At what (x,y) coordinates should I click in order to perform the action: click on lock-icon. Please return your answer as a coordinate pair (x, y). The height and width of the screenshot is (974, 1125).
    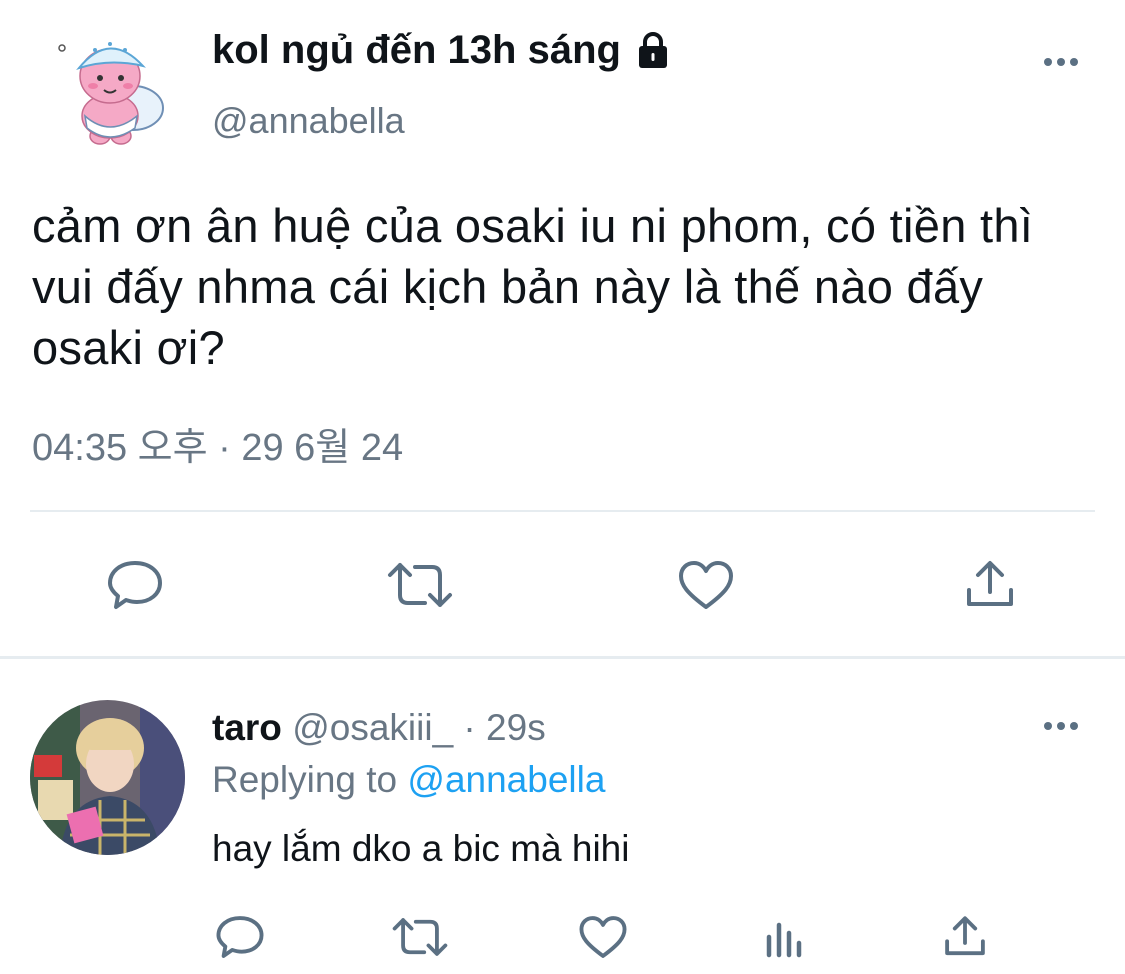
    Looking at the image, I should click on (653, 50).